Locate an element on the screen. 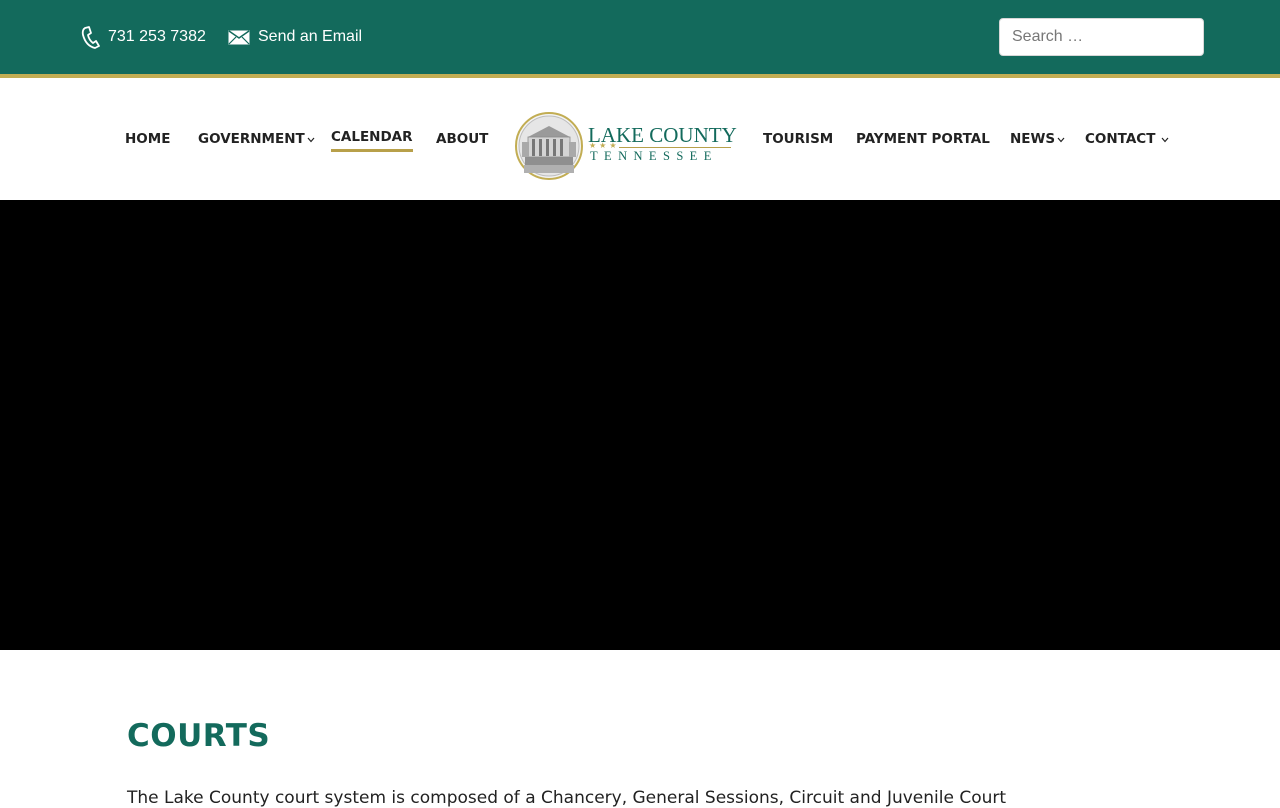 The image size is (1280, 808). site-logo: LAKE COUNTY ★★★ TENNESSEE is located at coordinates (625, 146).